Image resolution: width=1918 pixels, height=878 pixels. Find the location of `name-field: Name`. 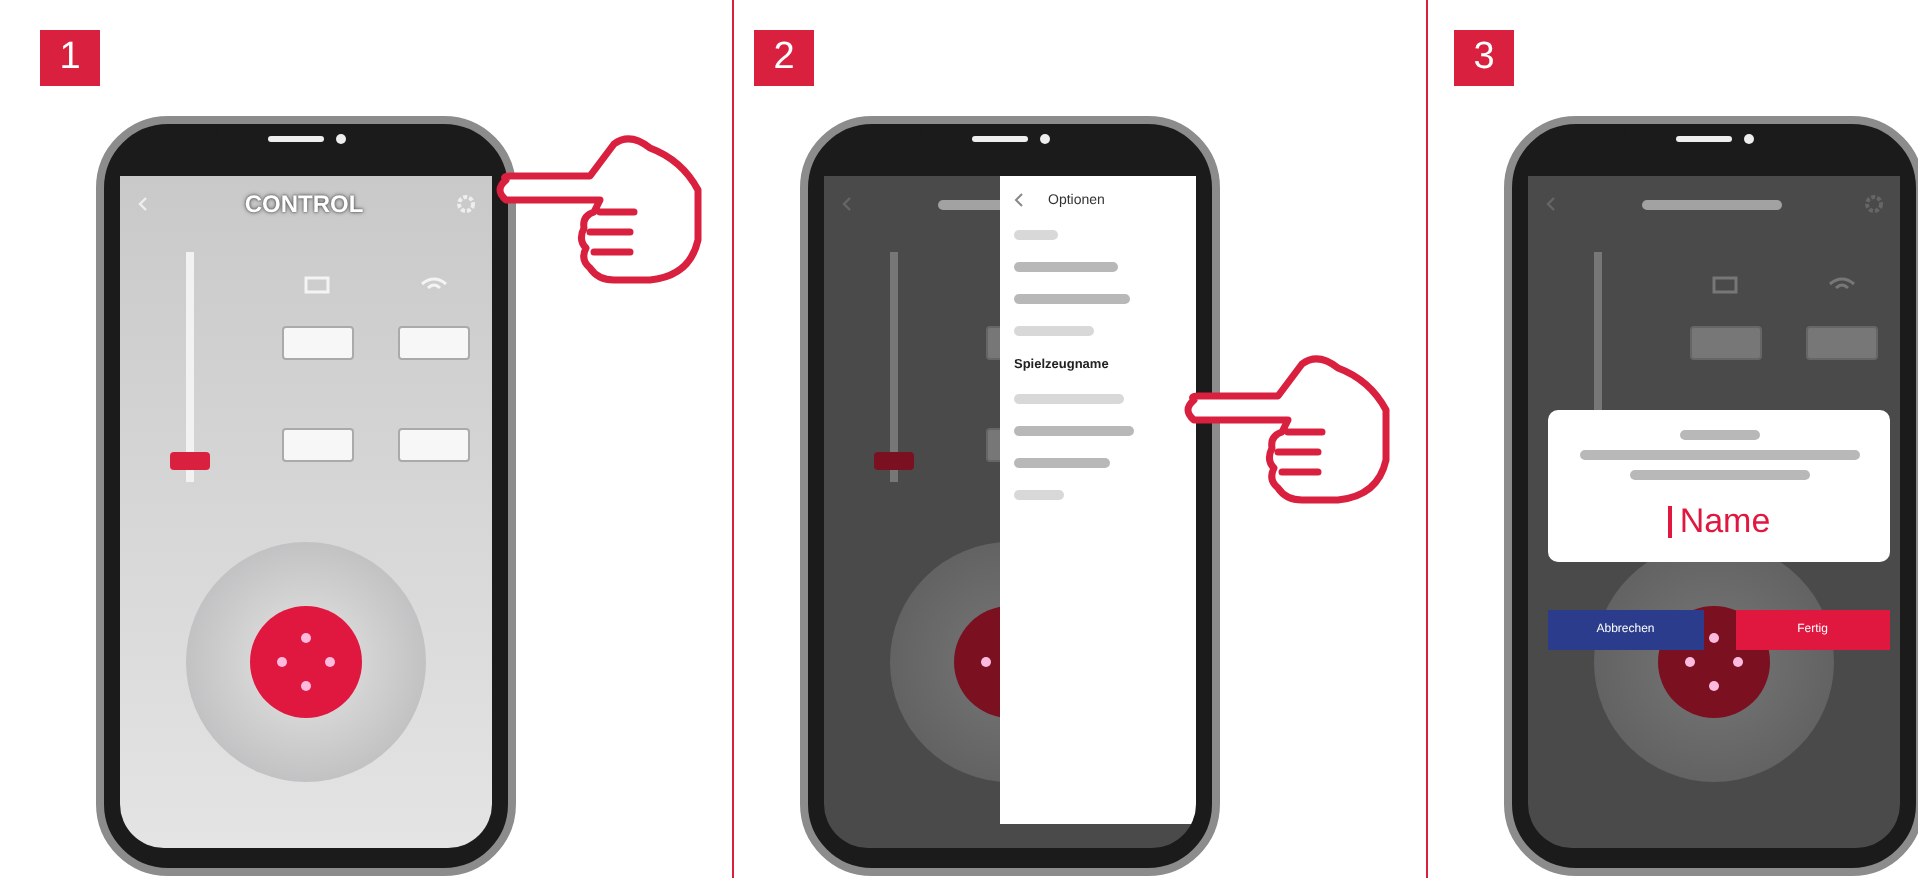

name-field: Name is located at coordinates (1719, 522).